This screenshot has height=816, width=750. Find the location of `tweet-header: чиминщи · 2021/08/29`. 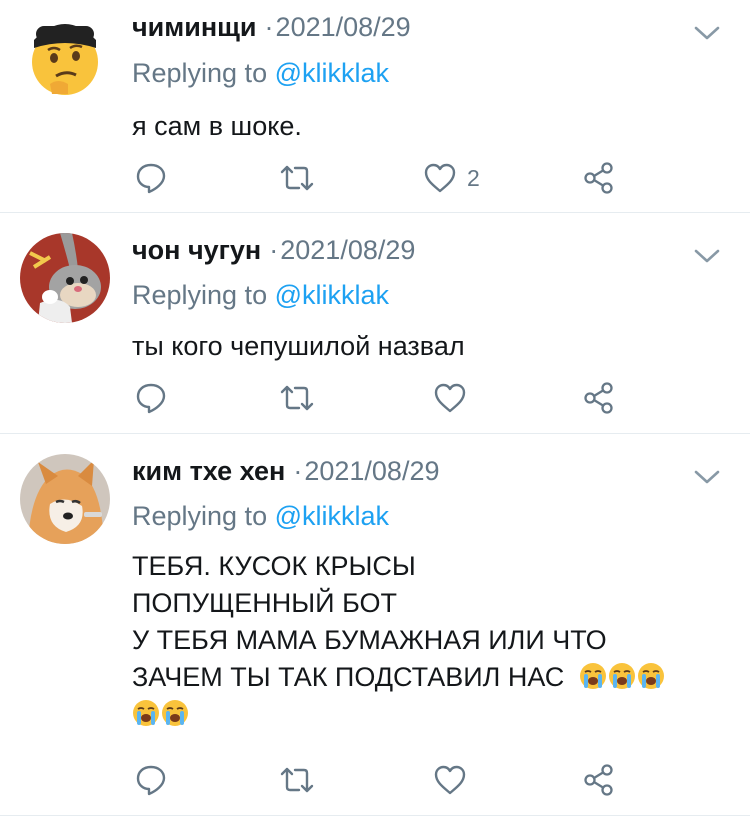

tweet-header: чиминщи · 2021/08/29 is located at coordinates (271, 30).